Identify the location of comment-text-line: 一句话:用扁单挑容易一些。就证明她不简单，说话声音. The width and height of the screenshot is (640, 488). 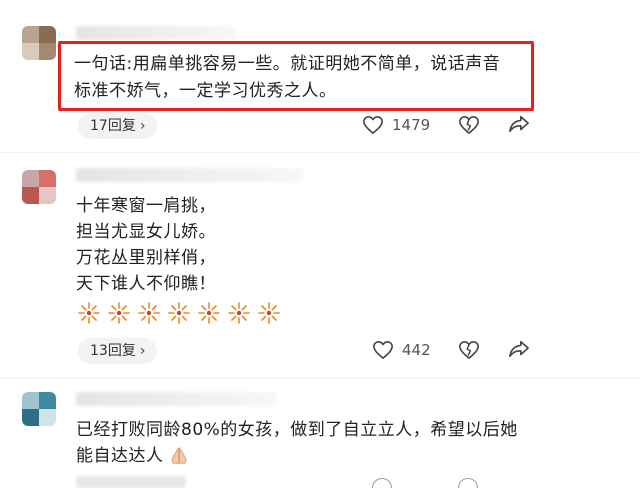
(287, 64).